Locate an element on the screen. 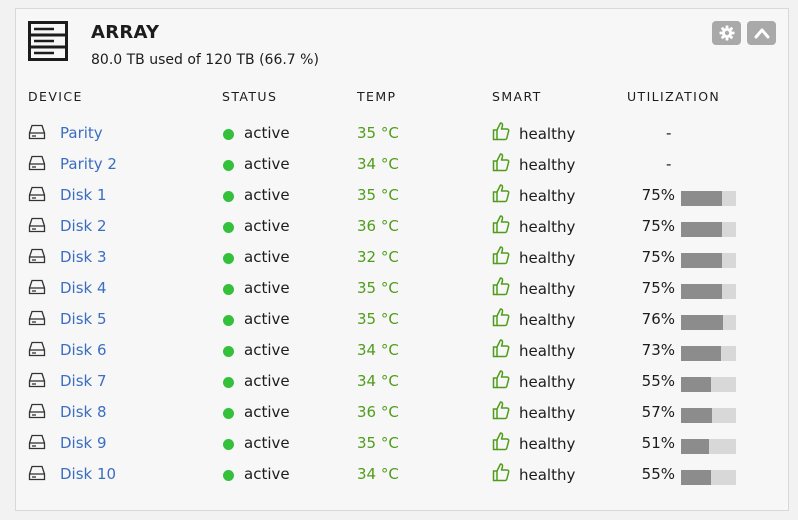  table-row: Disk 6 active 34 °C healthy 73% is located at coordinates (402, 355).